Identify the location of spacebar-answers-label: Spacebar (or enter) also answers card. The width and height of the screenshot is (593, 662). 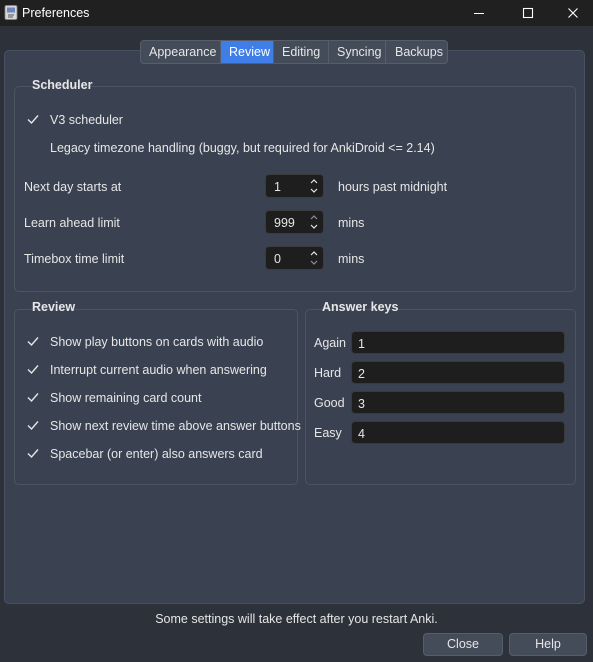
(156, 454).